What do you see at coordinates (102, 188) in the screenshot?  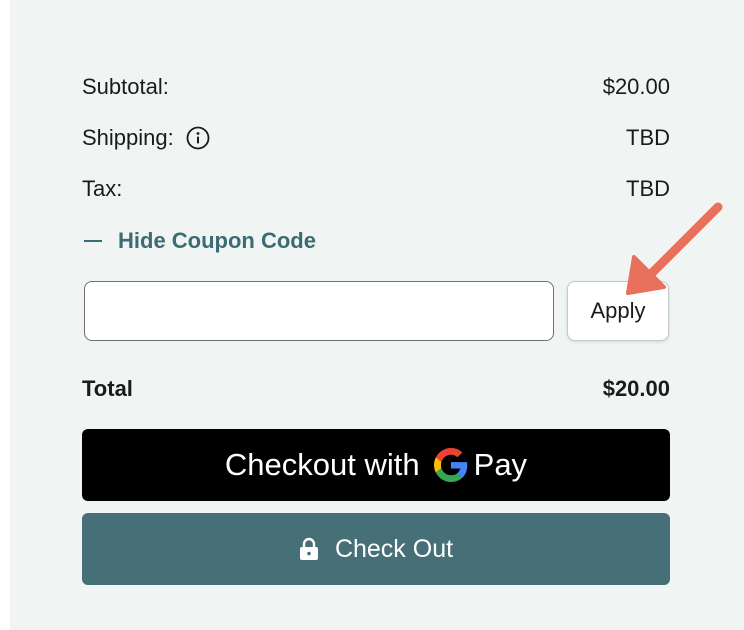 I see `tax-label: Tax:` at bounding box center [102, 188].